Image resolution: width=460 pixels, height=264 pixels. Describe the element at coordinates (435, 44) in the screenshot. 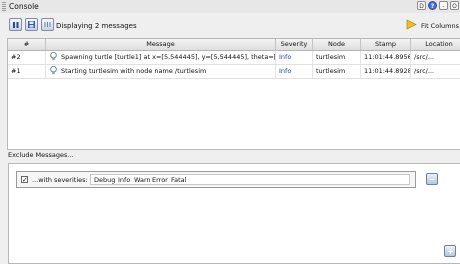

I see `column-header-location: Location` at that location.